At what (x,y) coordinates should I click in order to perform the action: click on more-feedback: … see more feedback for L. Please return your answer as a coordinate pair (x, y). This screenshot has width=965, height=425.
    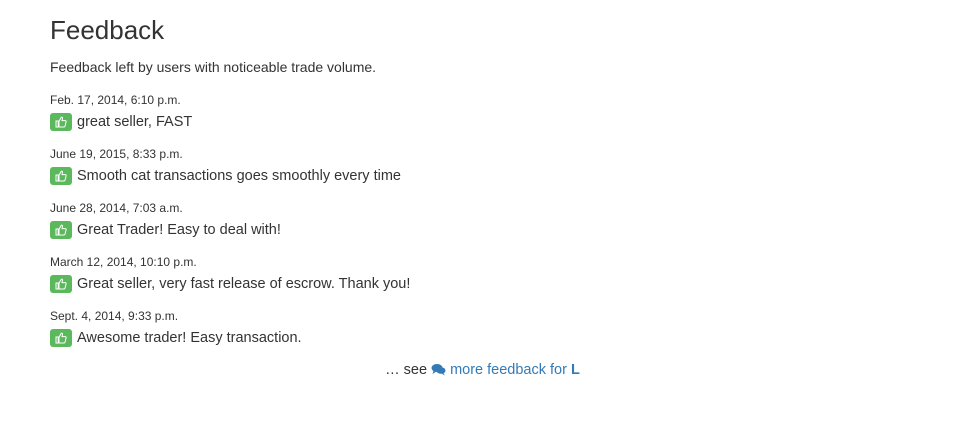
    Looking at the image, I should click on (482, 371).